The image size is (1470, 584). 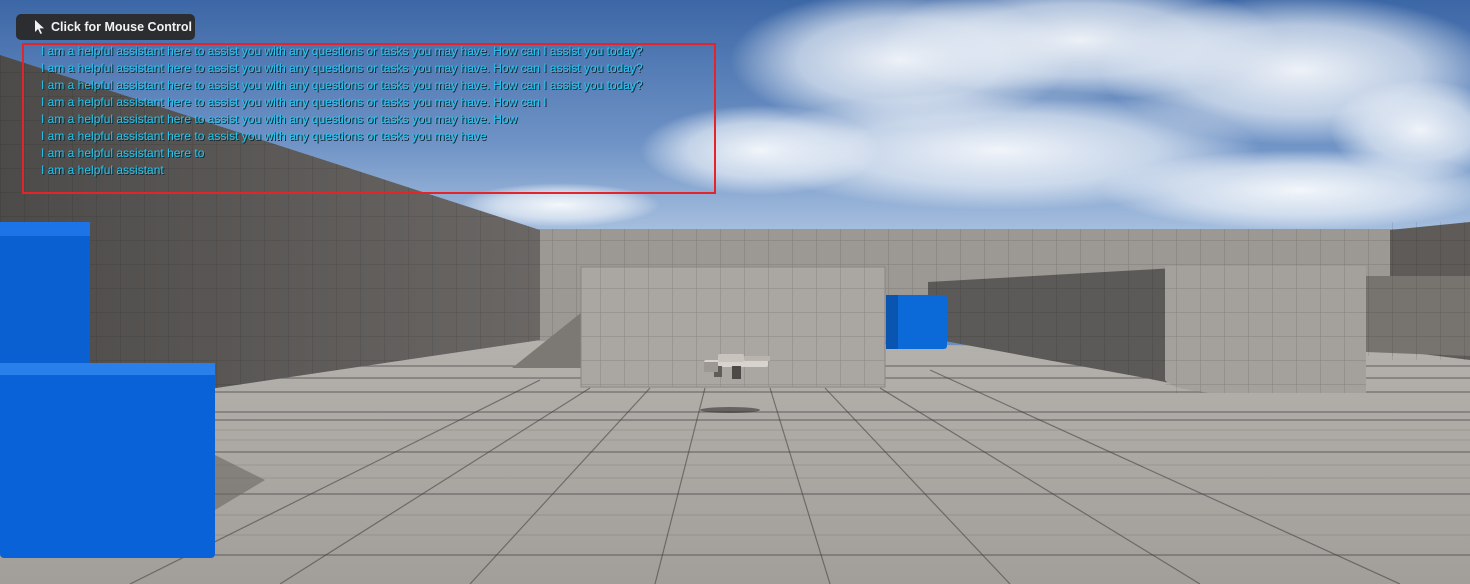 What do you see at coordinates (39, 27) in the screenshot?
I see `mouse-cursor-icon` at bounding box center [39, 27].